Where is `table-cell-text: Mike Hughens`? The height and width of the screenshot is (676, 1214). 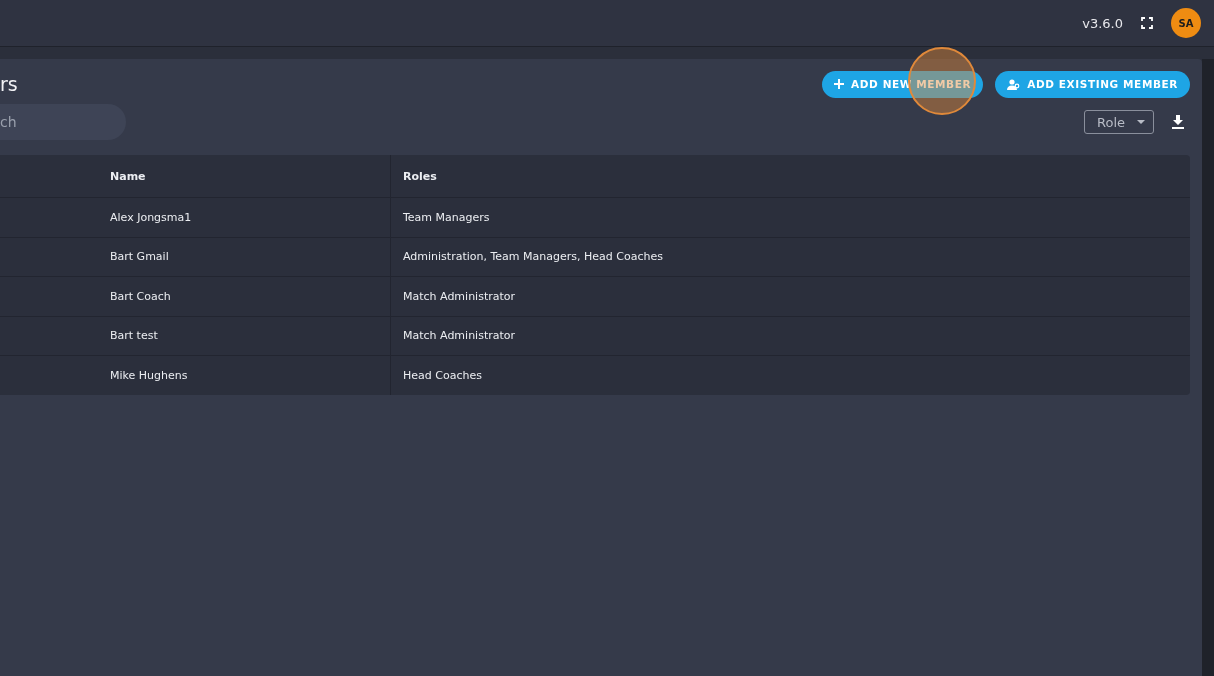 table-cell-text: Mike Hughens is located at coordinates (149, 375).